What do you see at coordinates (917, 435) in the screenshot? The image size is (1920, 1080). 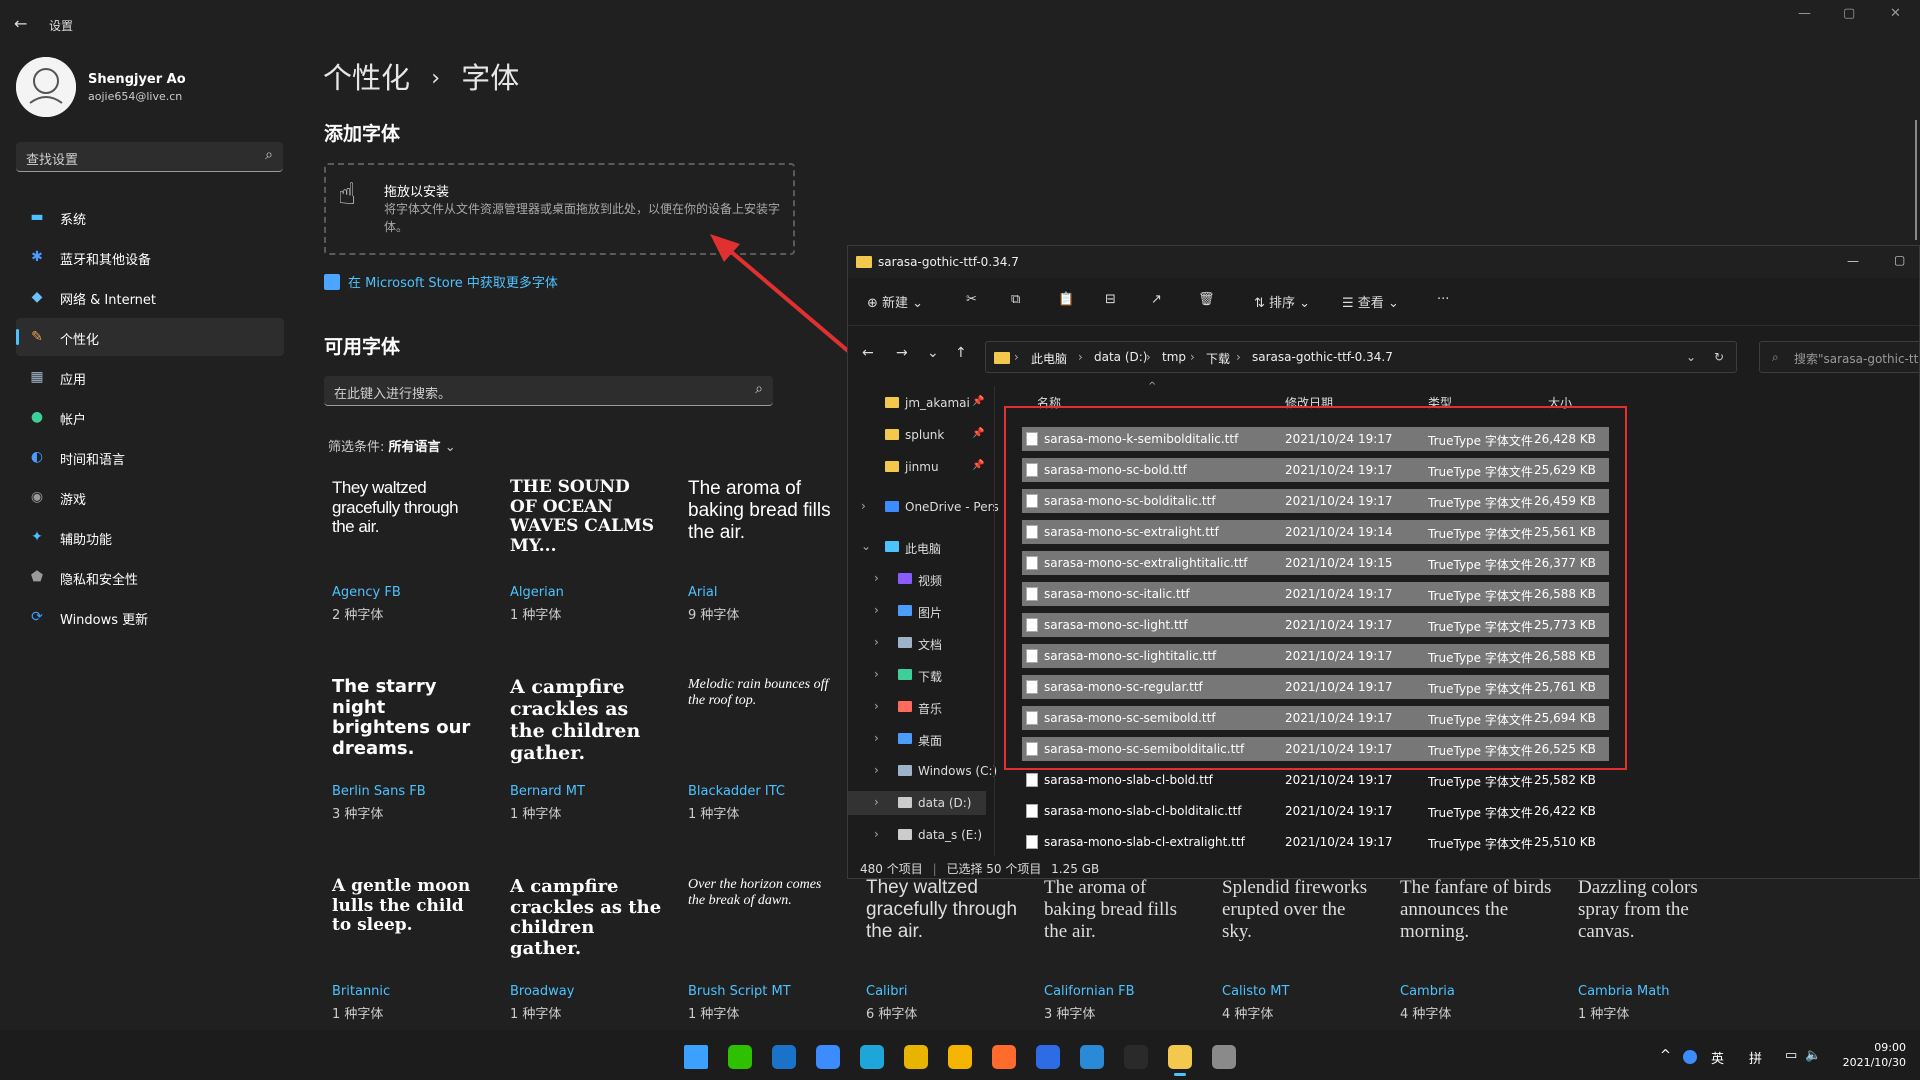 I see `tree-item: splunk 📌` at bounding box center [917, 435].